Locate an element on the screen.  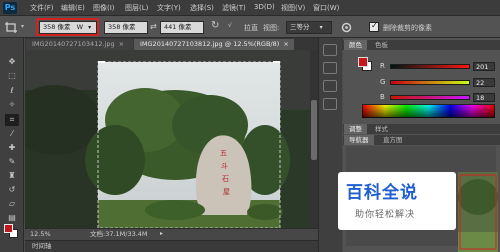
navigator-thumbnail is located at coordinates (478, 212).